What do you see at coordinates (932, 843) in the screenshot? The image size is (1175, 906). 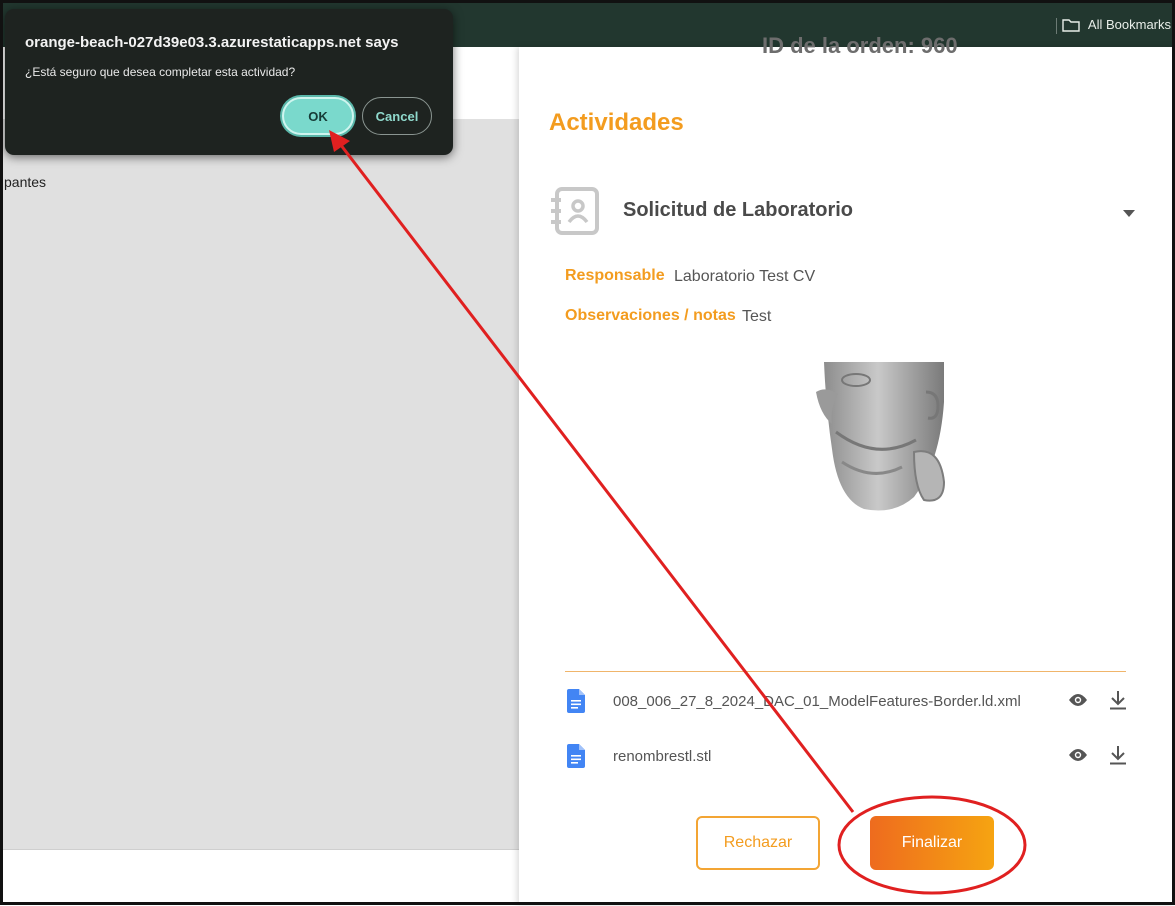 I see `finish-button: Finalizar` at bounding box center [932, 843].